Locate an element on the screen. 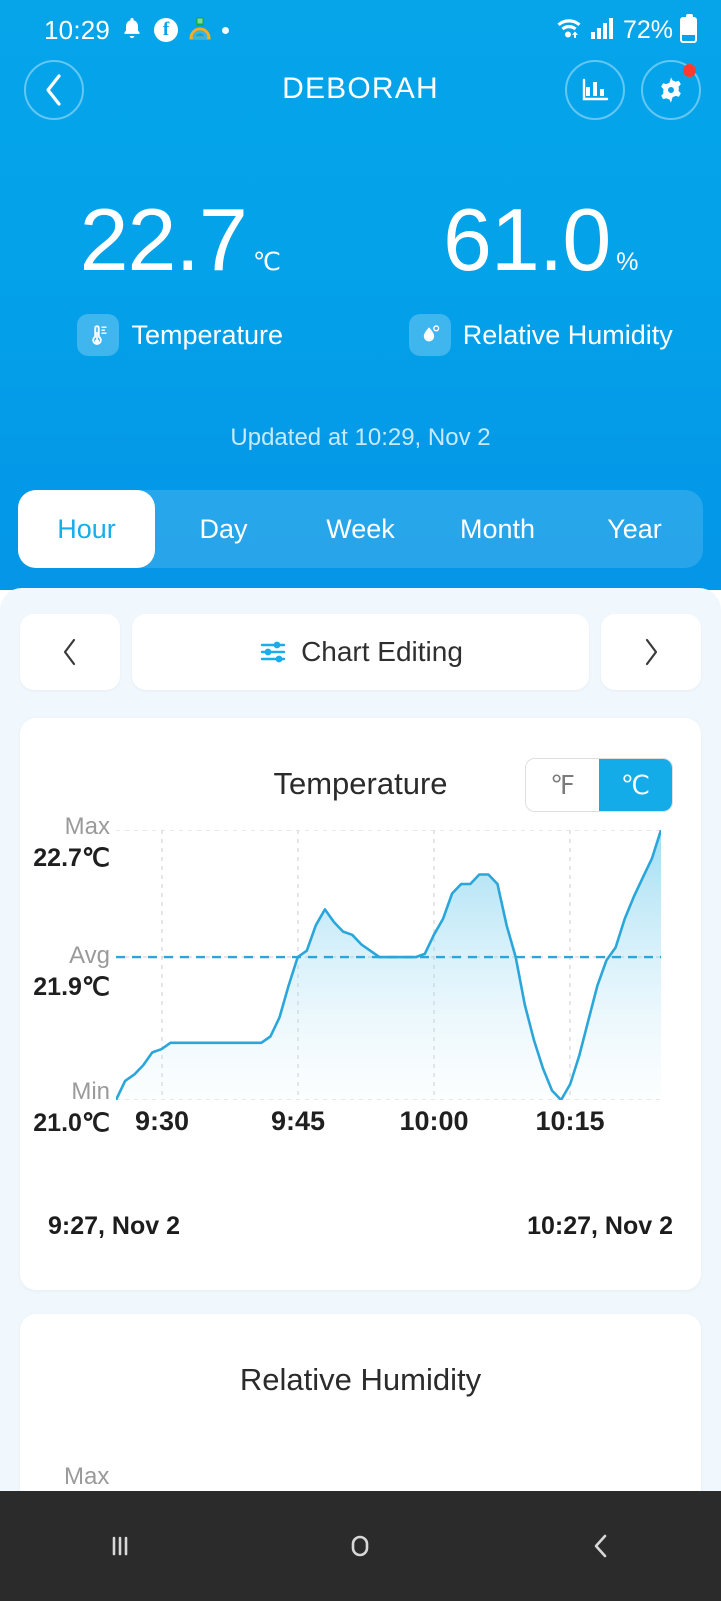 This screenshot has width=721, height=1601. temperature-reading: 22.7 ℃ Temperature is located at coordinates (180, 276).